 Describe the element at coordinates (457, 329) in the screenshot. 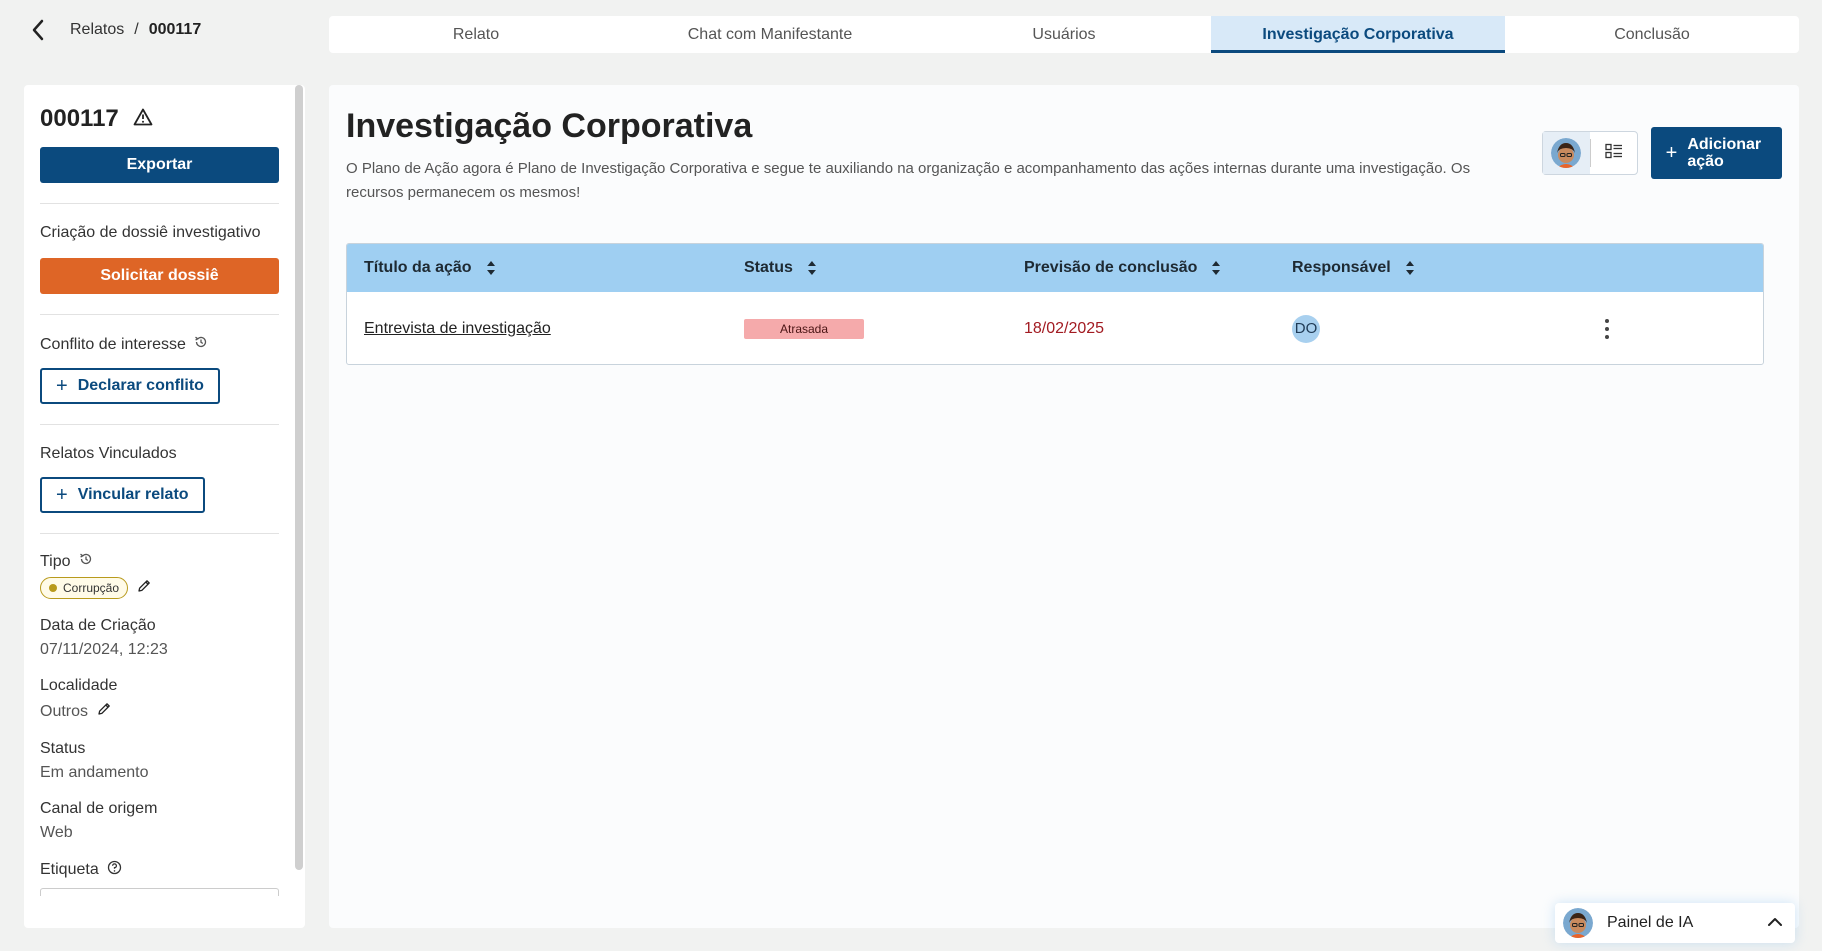

I see `action-title-link: Entrevista de investigação` at that location.